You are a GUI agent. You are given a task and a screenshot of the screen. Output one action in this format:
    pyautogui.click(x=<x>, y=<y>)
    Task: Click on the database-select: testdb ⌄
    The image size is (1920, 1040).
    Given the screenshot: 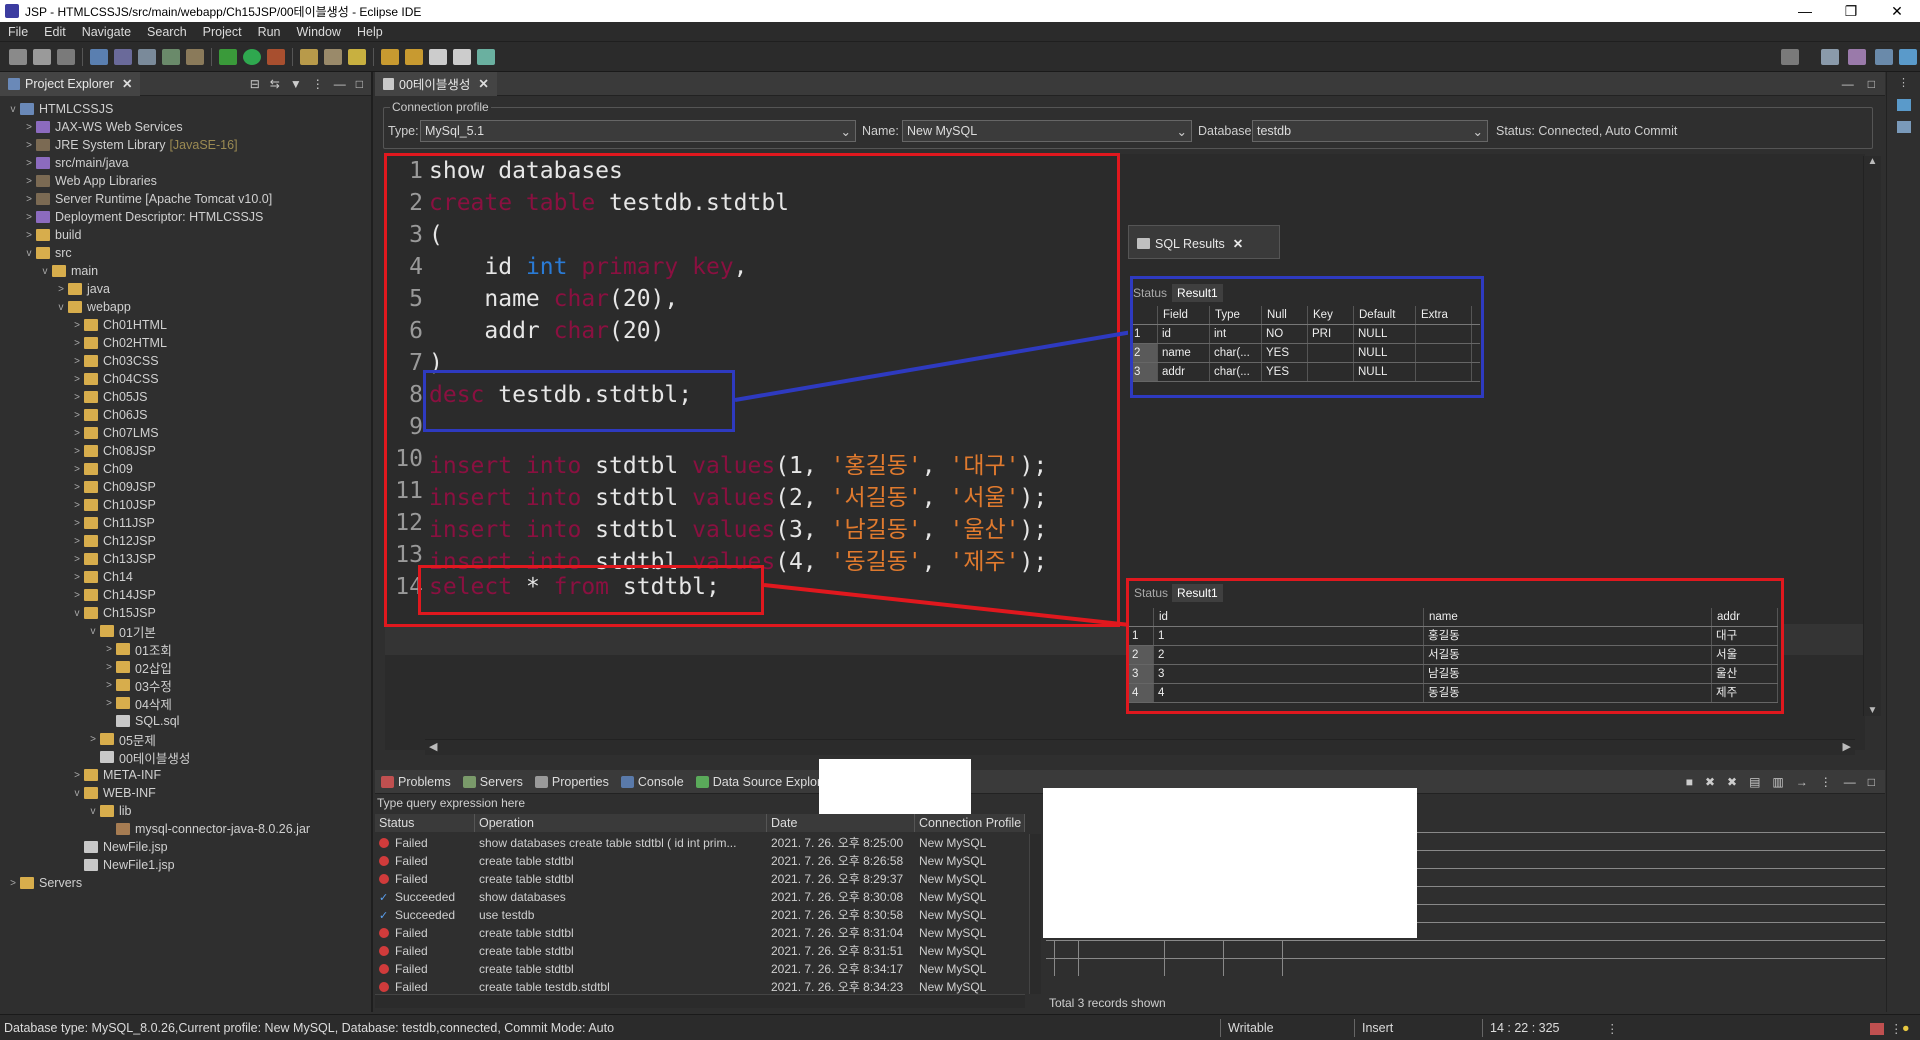 What is the action you would take?
    pyautogui.click(x=1370, y=131)
    